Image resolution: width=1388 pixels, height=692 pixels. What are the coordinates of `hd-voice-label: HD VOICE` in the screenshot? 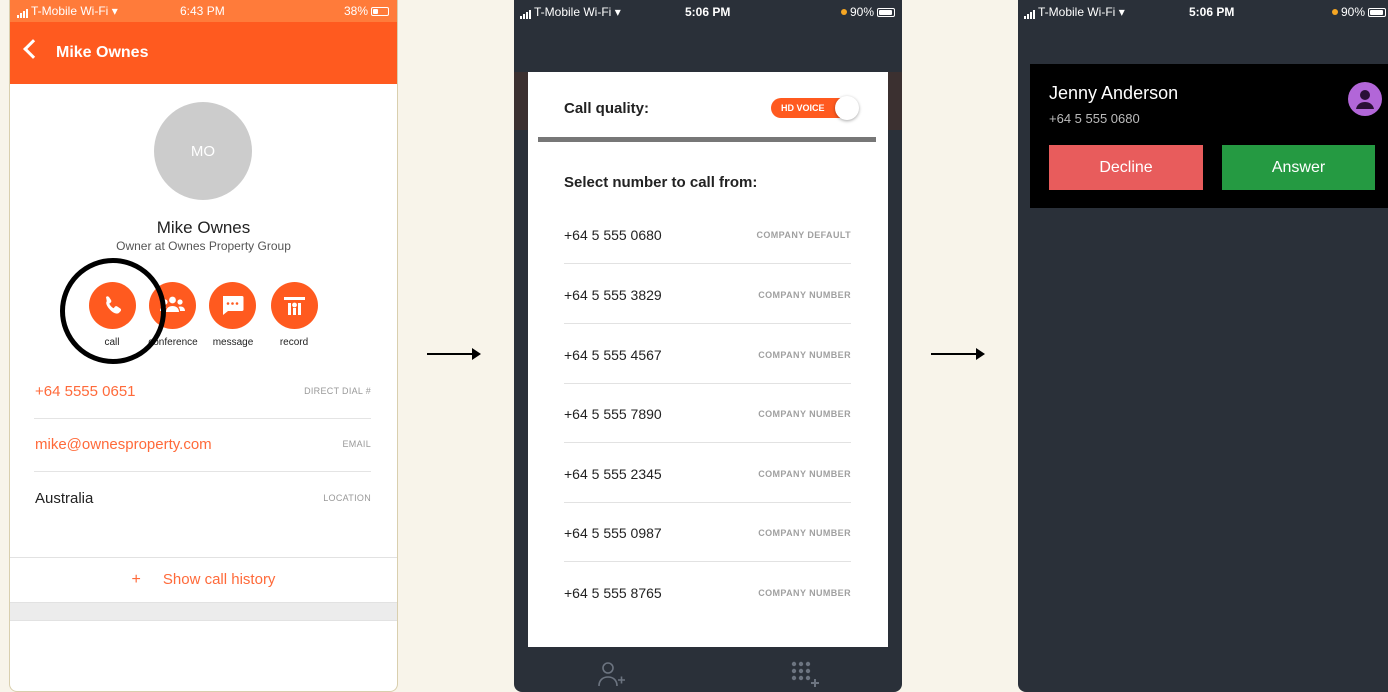 It's located at (803, 108).